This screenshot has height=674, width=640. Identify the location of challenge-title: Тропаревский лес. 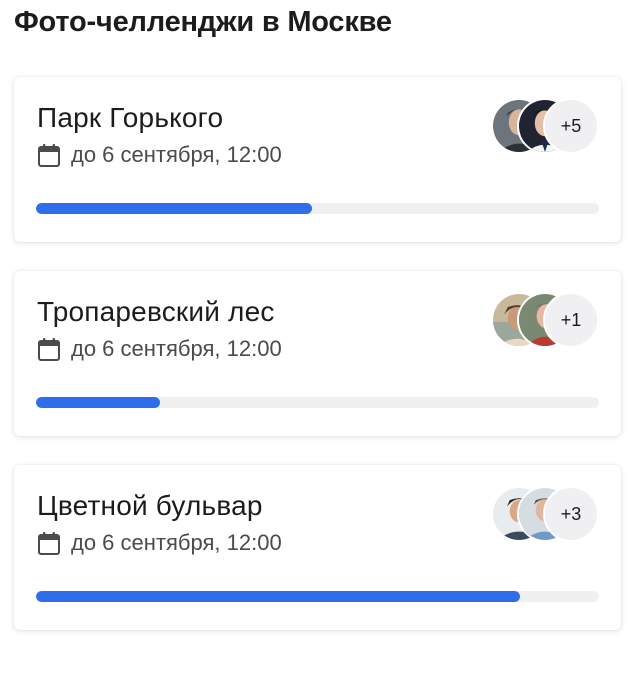
(156, 311).